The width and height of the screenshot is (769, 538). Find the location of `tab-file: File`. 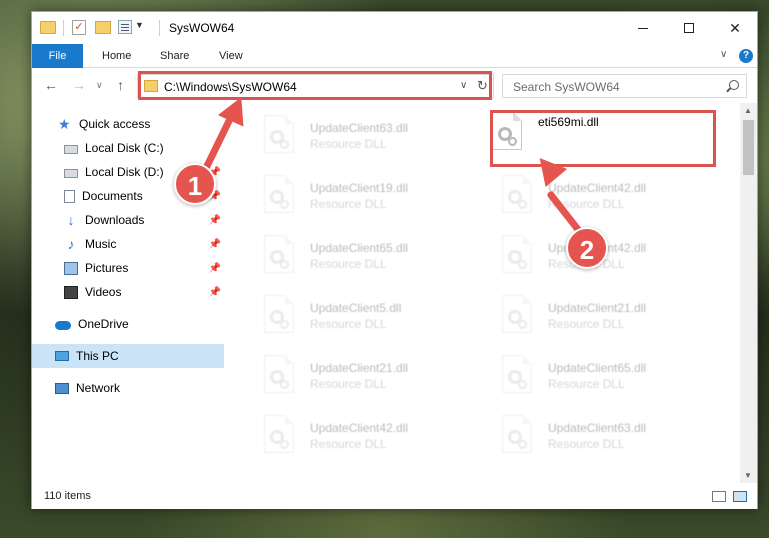

tab-file: File is located at coordinates (57, 56).